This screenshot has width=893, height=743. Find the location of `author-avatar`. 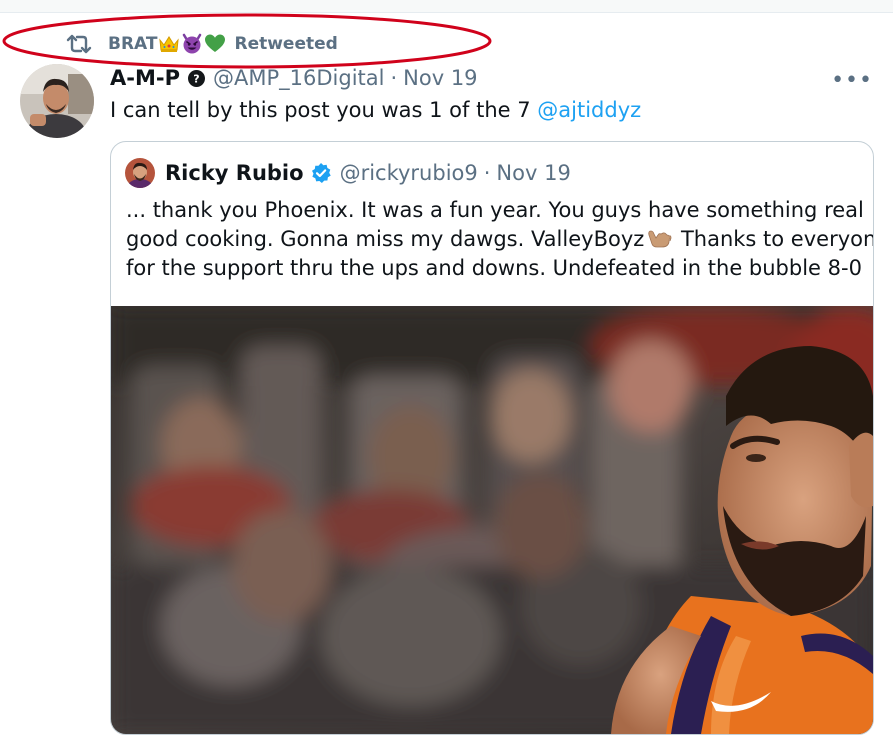

author-avatar is located at coordinates (57, 101).